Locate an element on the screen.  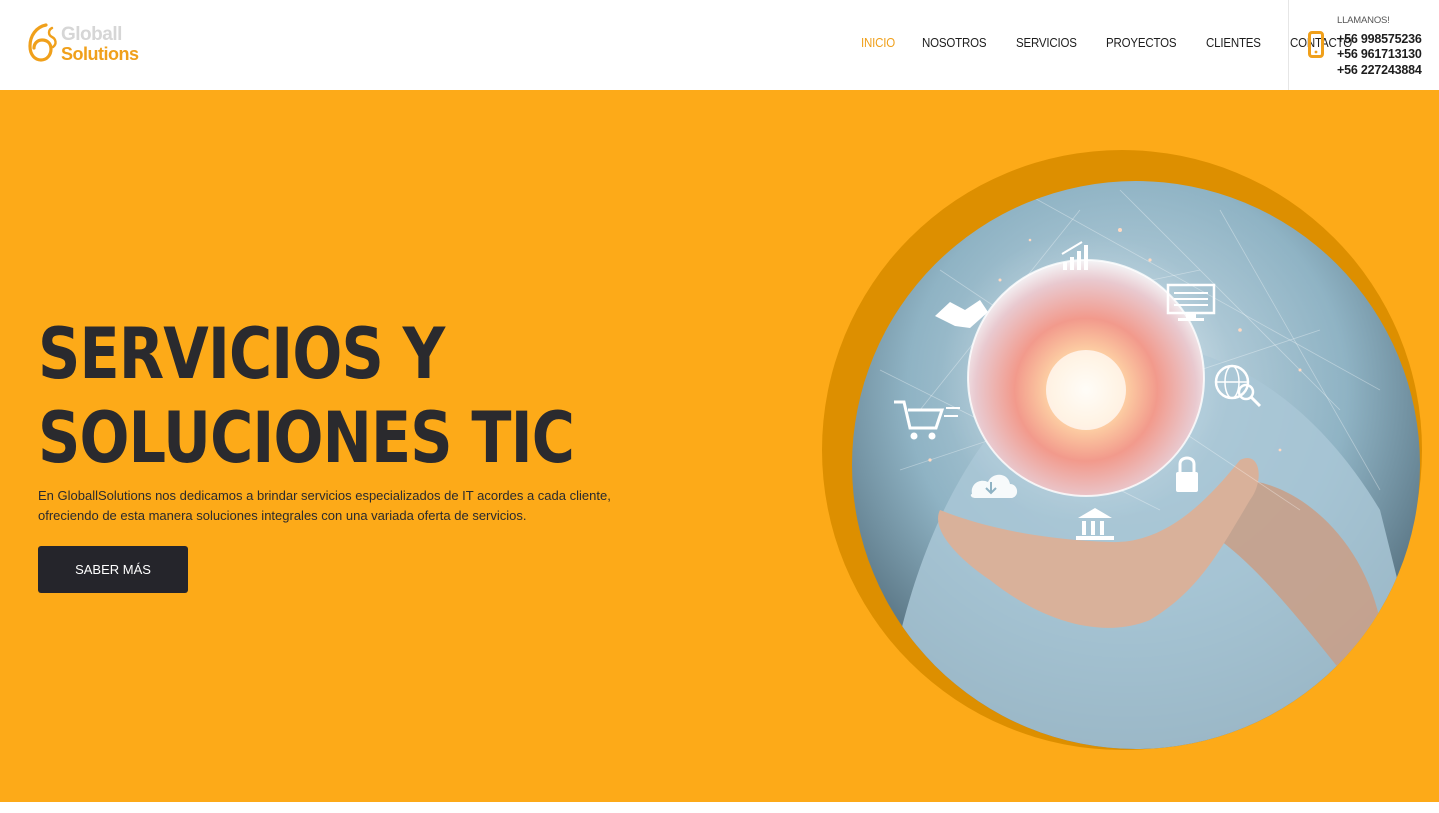
logo-text-globall: Globall is located at coordinates (91, 34).